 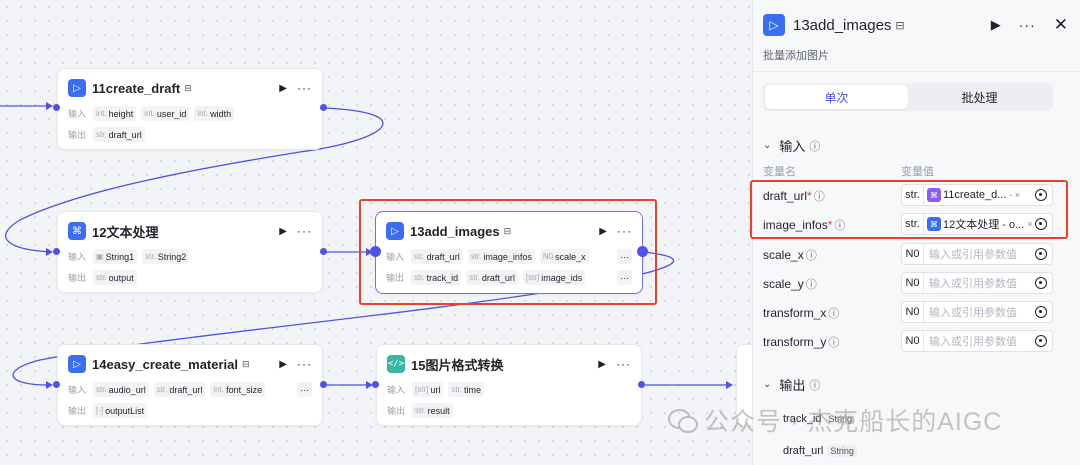 I want to click on close-icon: ✕, so click(x=1061, y=25).